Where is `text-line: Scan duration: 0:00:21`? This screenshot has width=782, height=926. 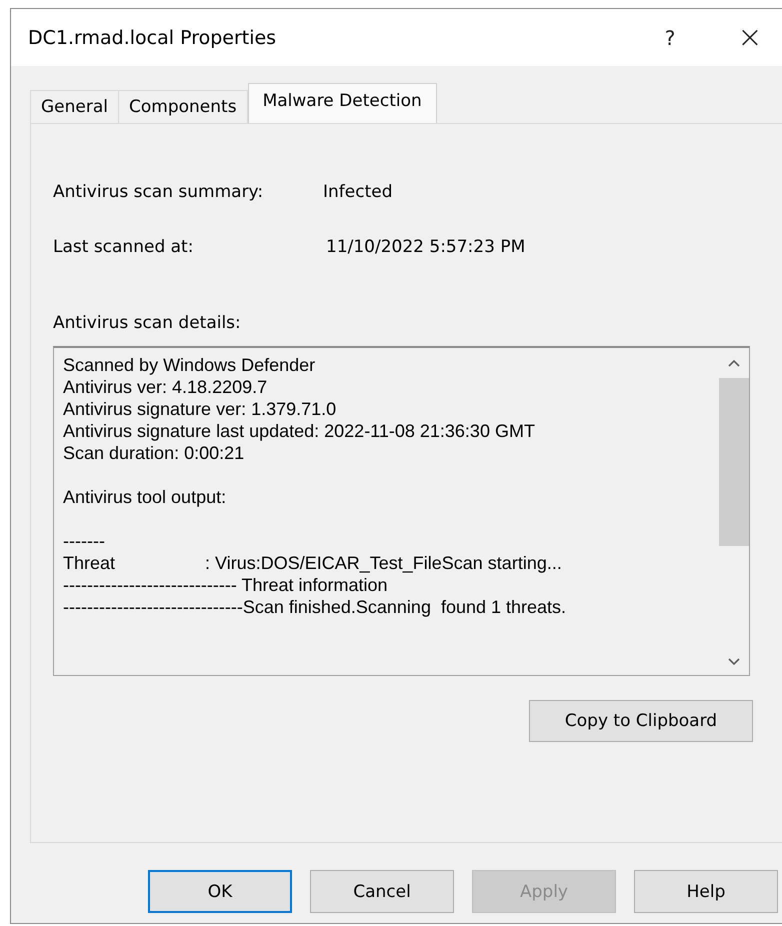
text-line: Scan duration: 0:00:21 is located at coordinates (154, 453).